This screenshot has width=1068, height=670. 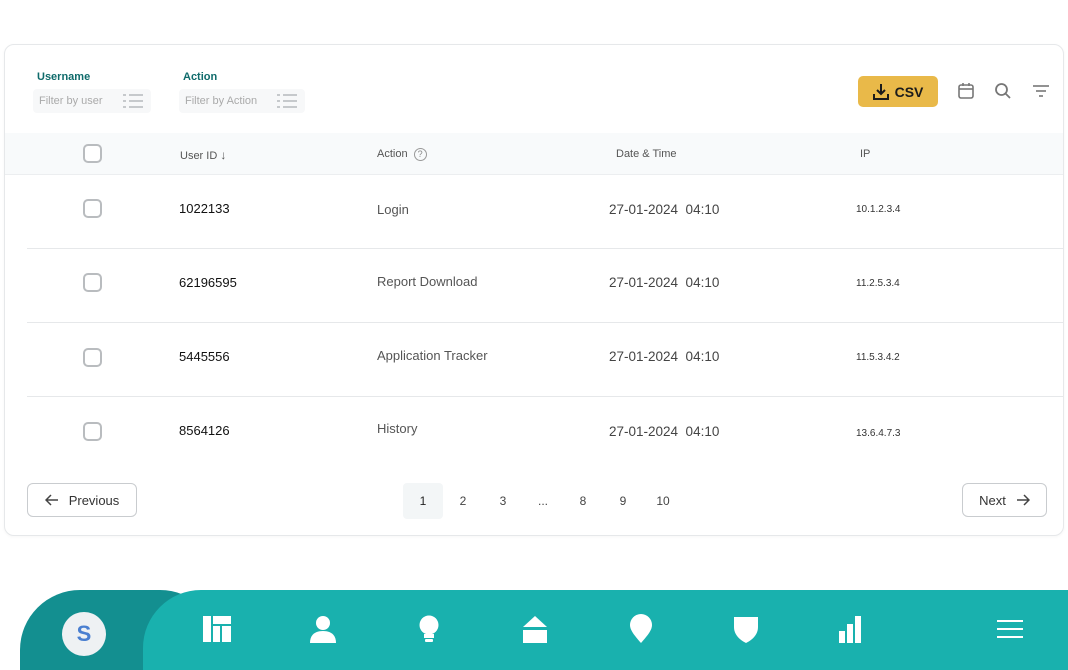 What do you see at coordinates (909, 91) in the screenshot?
I see `csv-button-label: CSV` at bounding box center [909, 91].